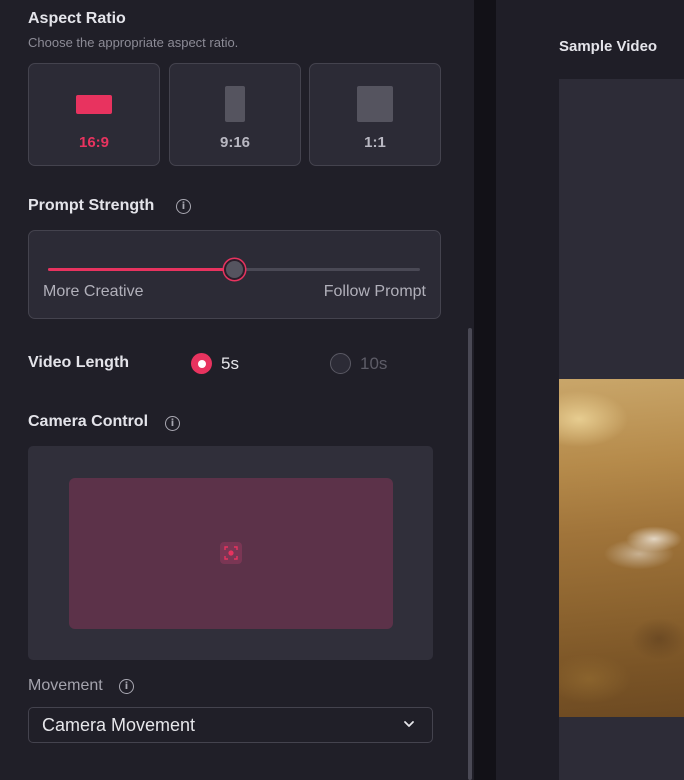 The height and width of the screenshot is (780, 684). Describe the element at coordinates (409, 724) in the screenshot. I see `chevron-down-icon` at that location.